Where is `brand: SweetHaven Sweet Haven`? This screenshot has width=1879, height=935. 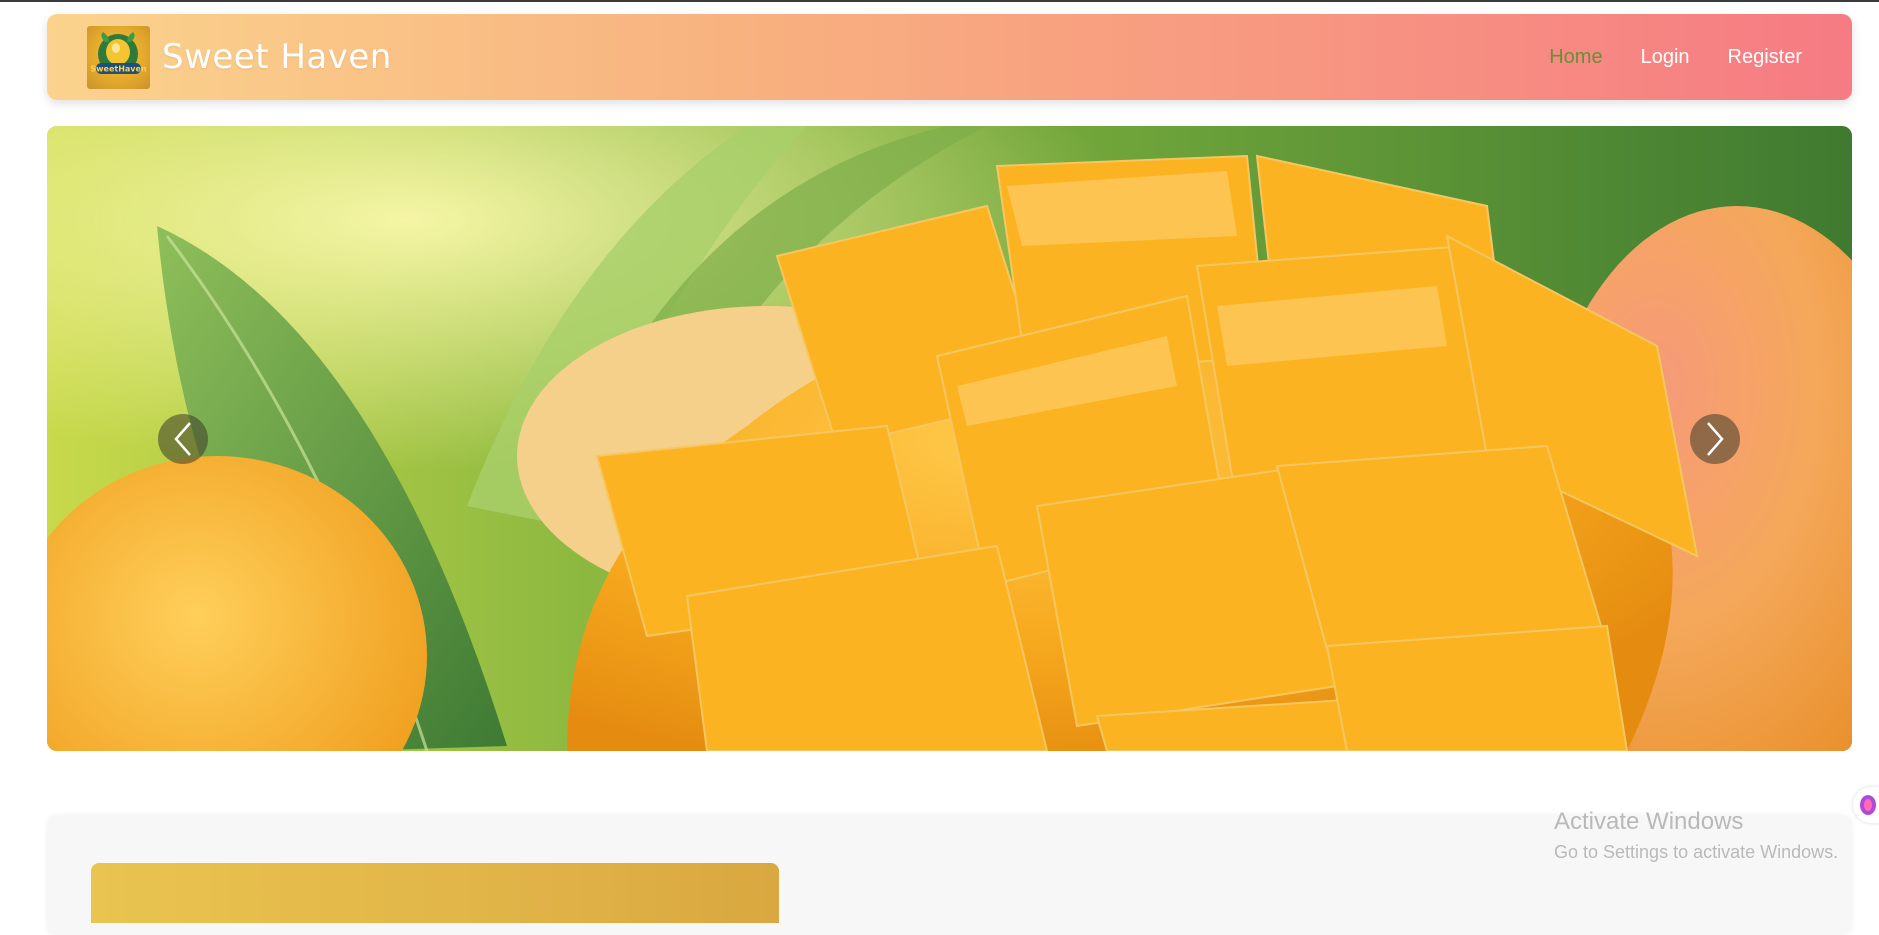
brand: SweetHaven Sweet Haven is located at coordinates (239, 57).